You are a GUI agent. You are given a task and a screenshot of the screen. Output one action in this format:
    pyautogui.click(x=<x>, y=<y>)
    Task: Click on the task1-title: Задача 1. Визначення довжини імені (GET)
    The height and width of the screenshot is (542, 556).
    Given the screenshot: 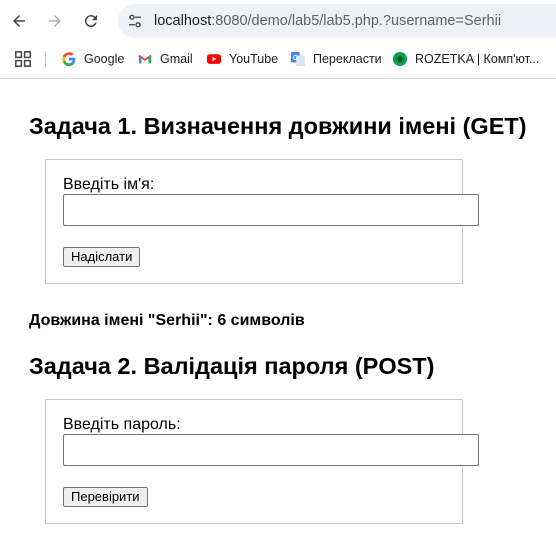 What is the action you would take?
    pyautogui.click(x=278, y=126)
    